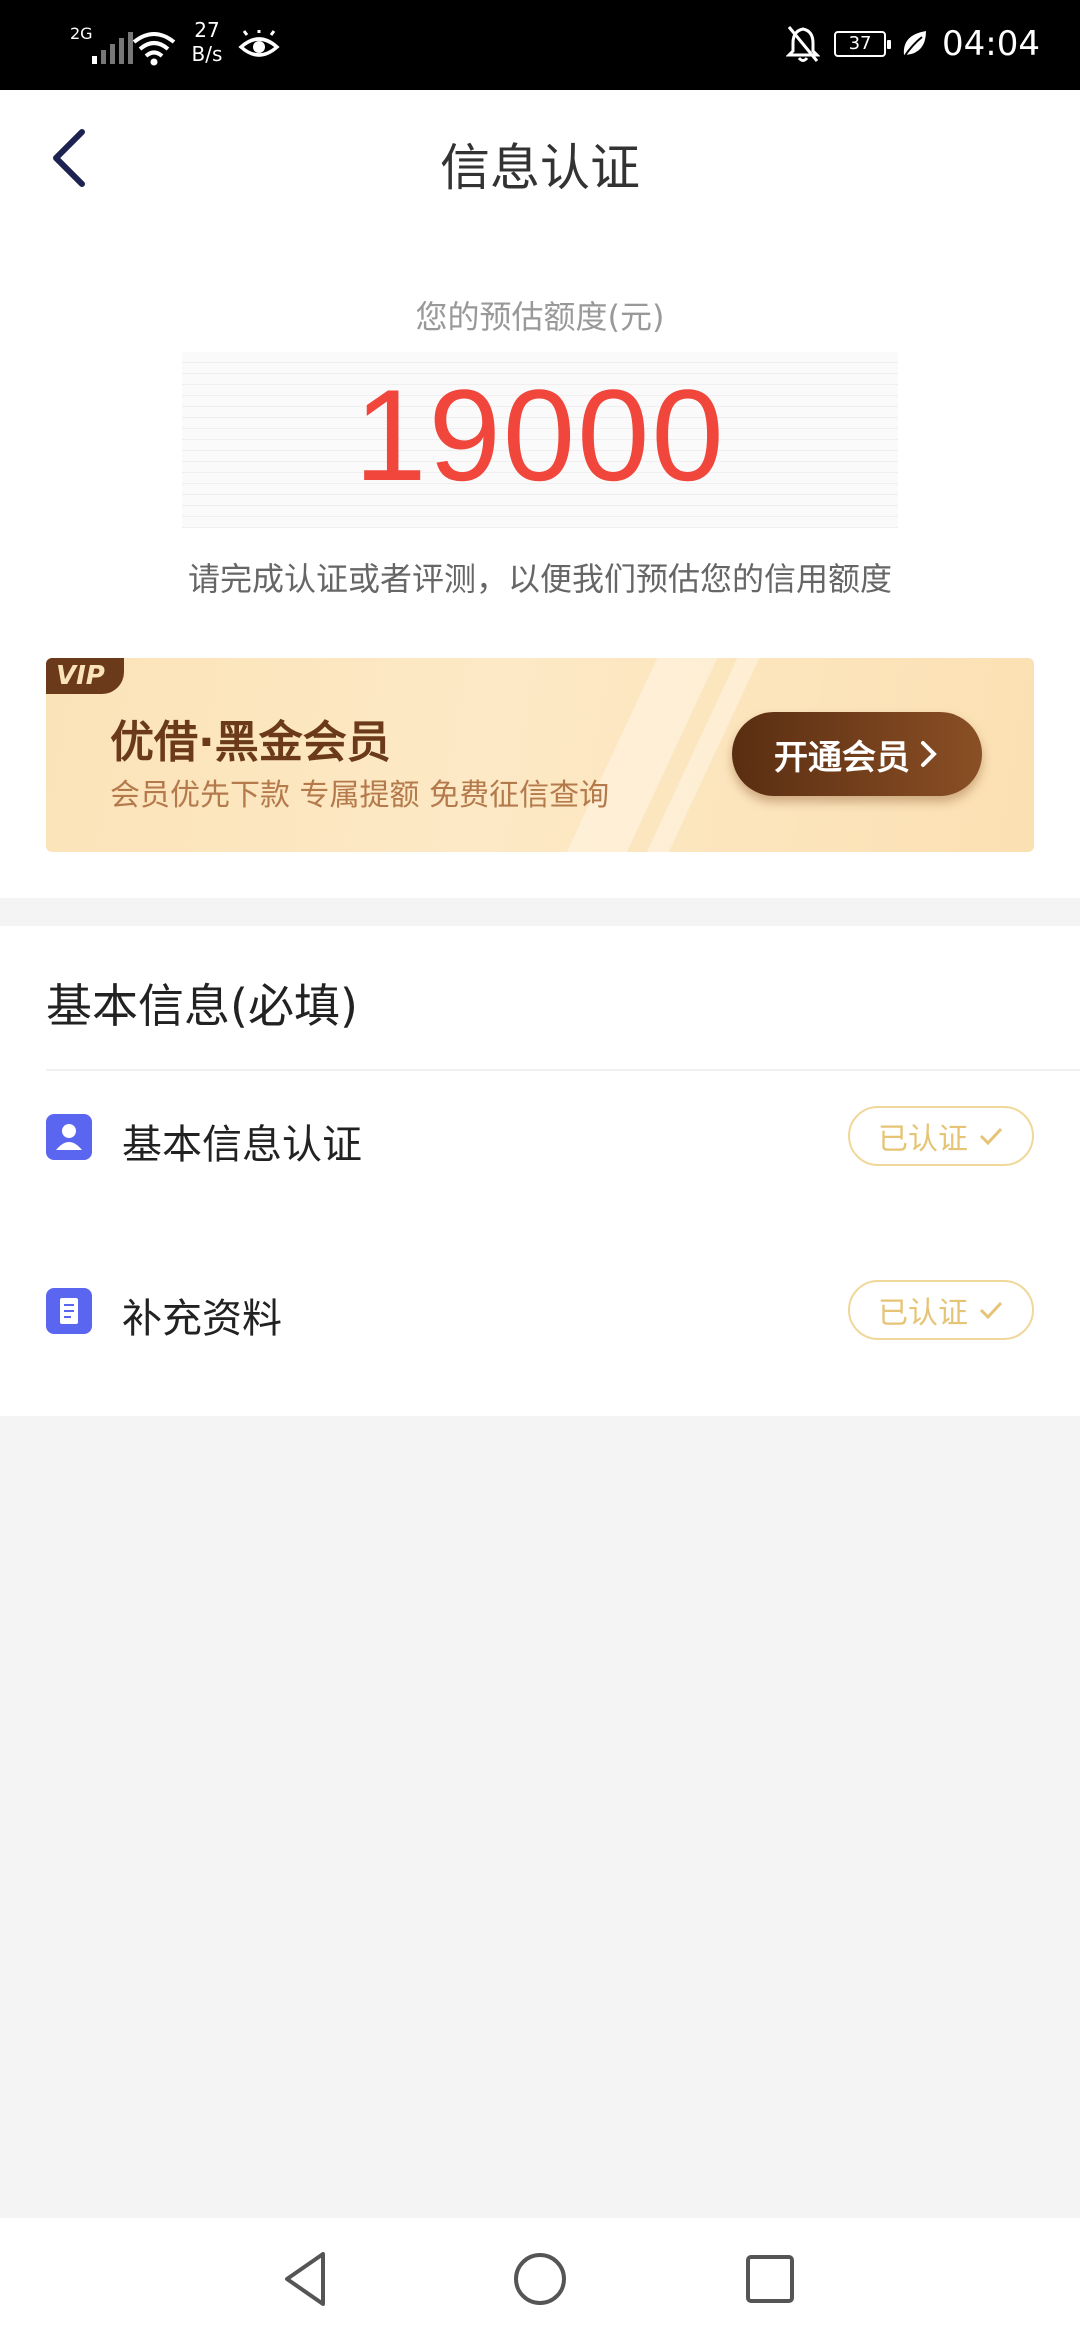 Image resolution: width=1080 pixels, height=2340 pixels. Describe the element at coordinates (540, 168) in the screenshot. I see `page-title: 信息认证` at that location.